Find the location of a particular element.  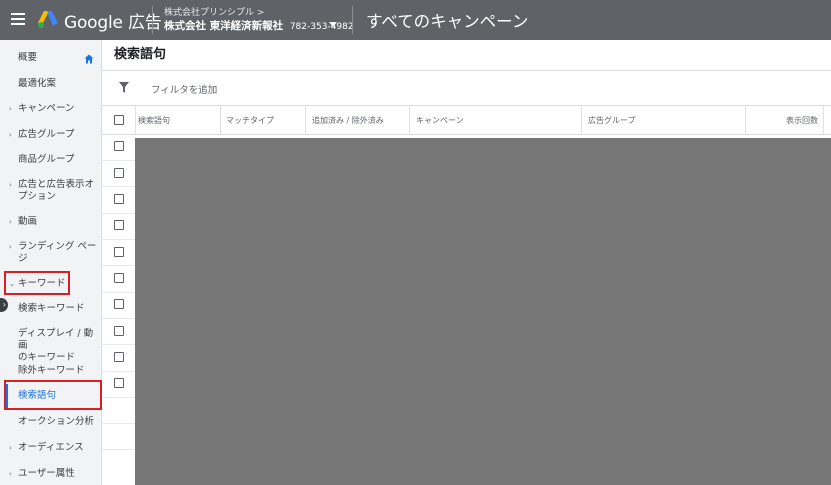

sidebar-item-recommendations: 最適化案 is located at coordinates (51, 85).